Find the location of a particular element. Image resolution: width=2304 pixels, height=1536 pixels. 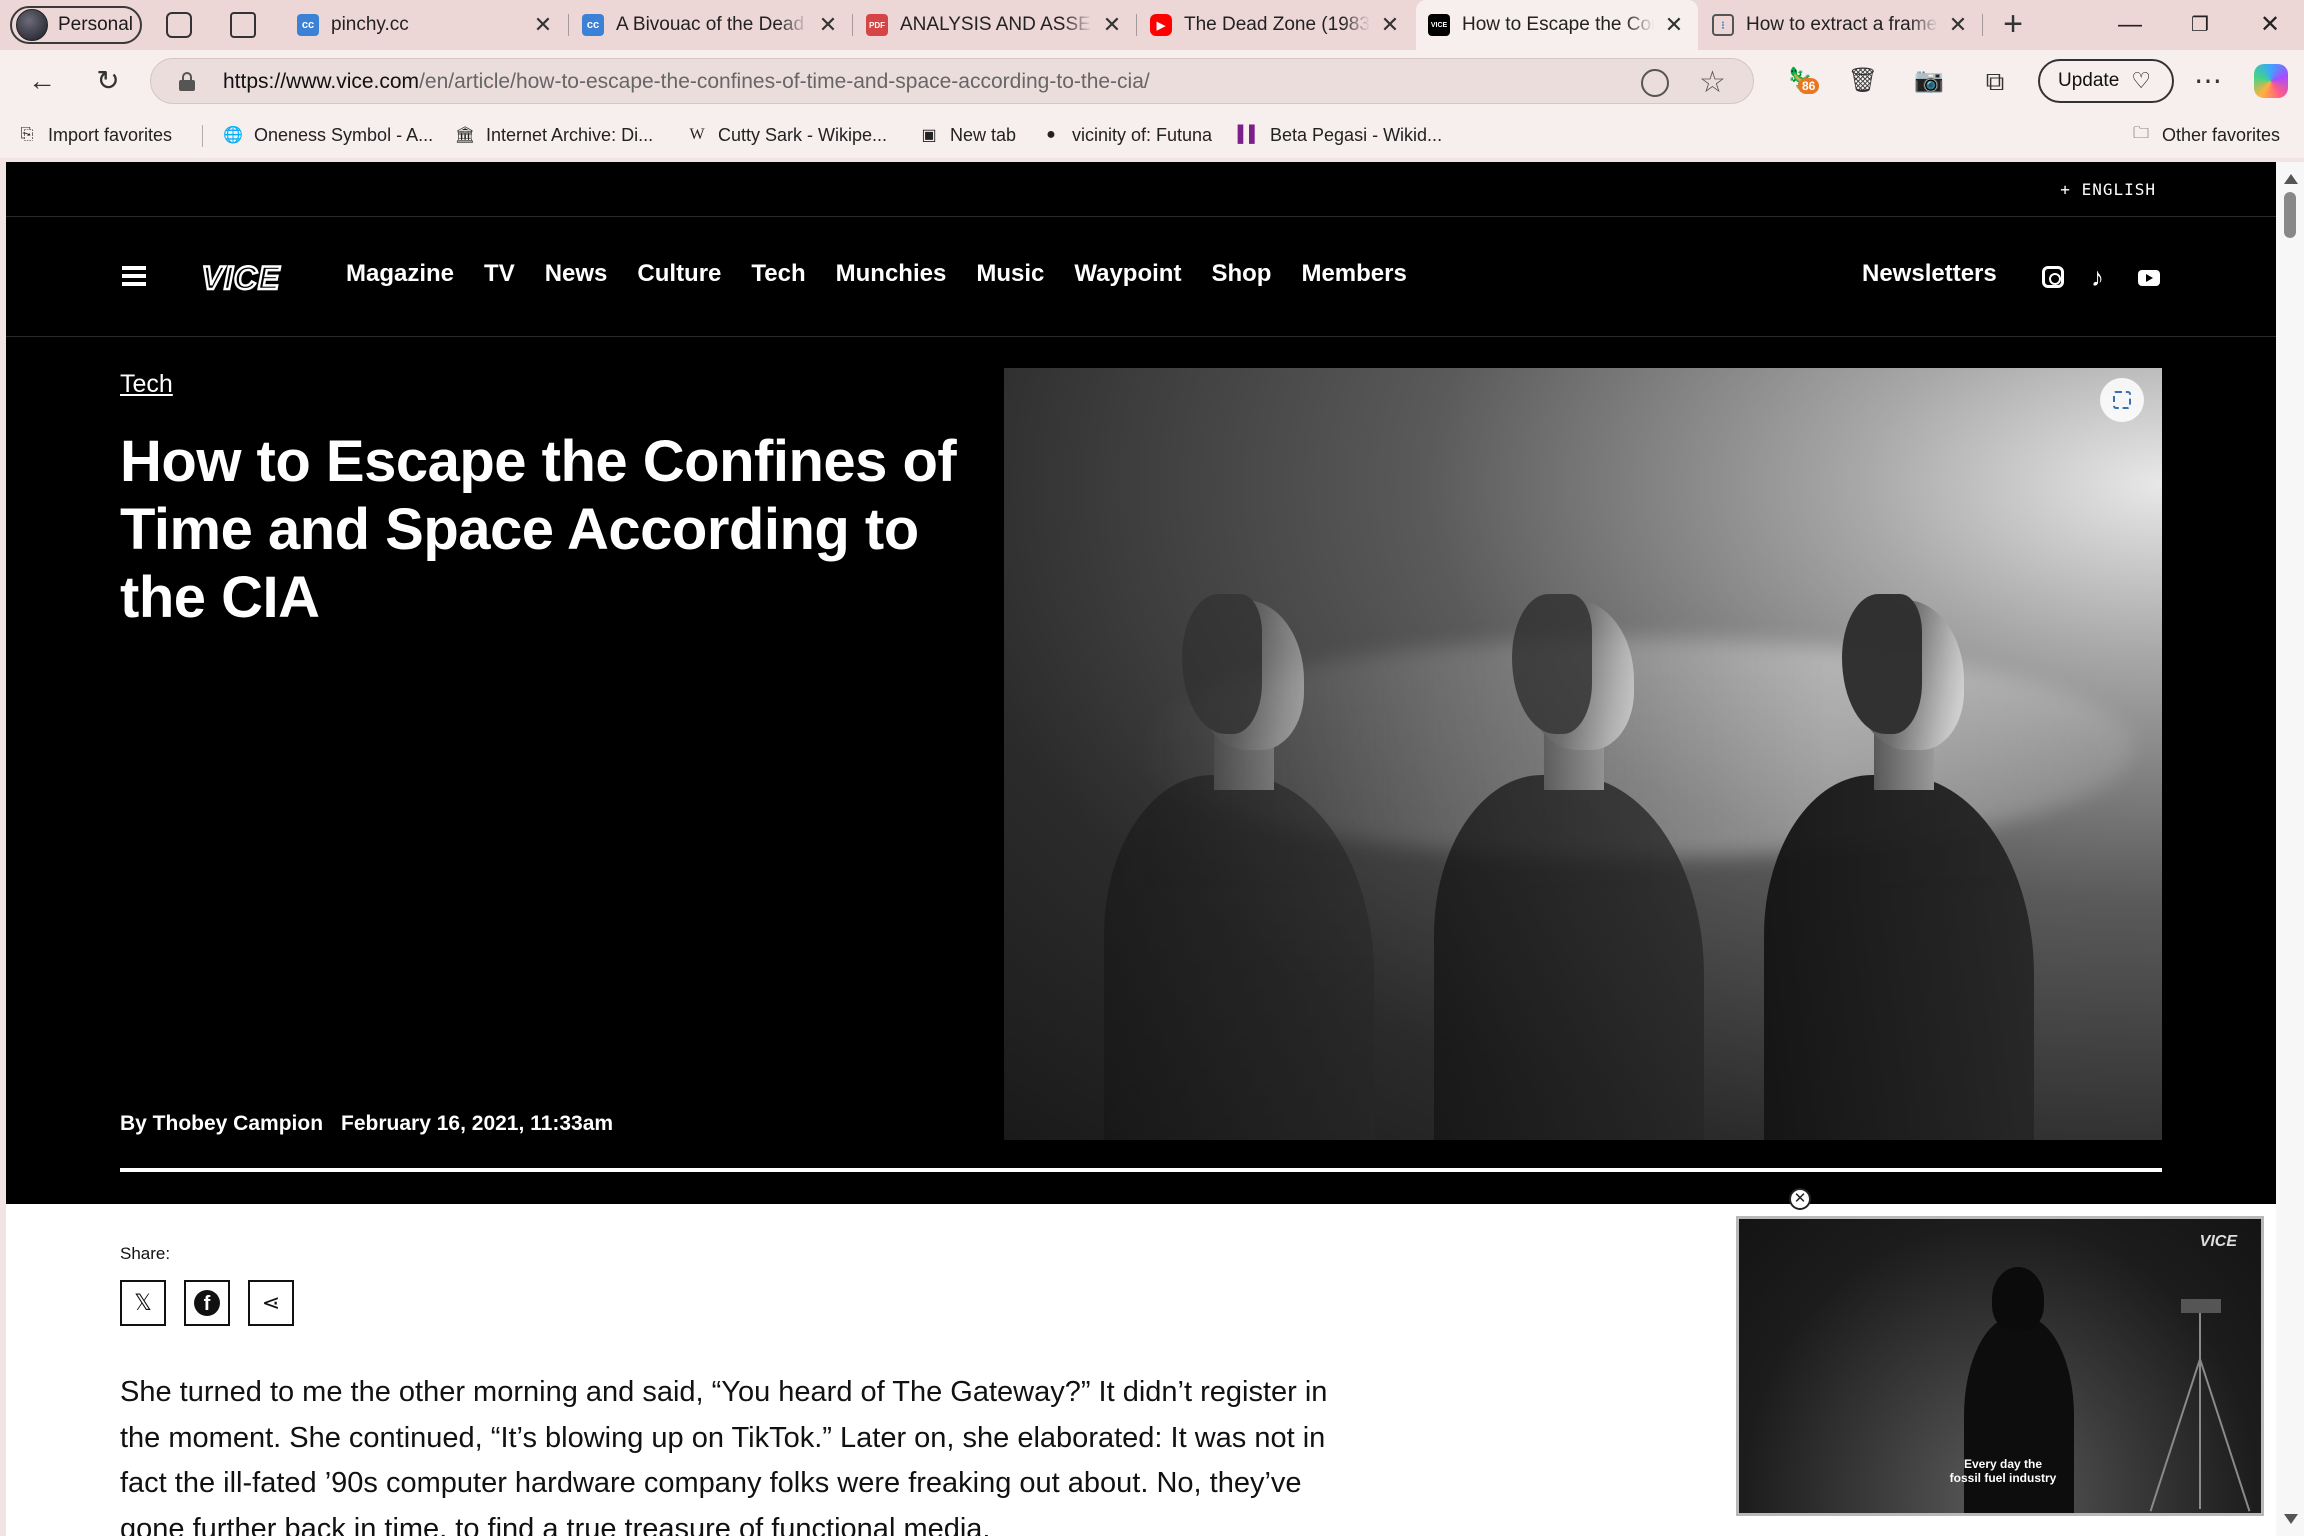

language-selector: + ENGLISH is located at coordinates (2108, 189).